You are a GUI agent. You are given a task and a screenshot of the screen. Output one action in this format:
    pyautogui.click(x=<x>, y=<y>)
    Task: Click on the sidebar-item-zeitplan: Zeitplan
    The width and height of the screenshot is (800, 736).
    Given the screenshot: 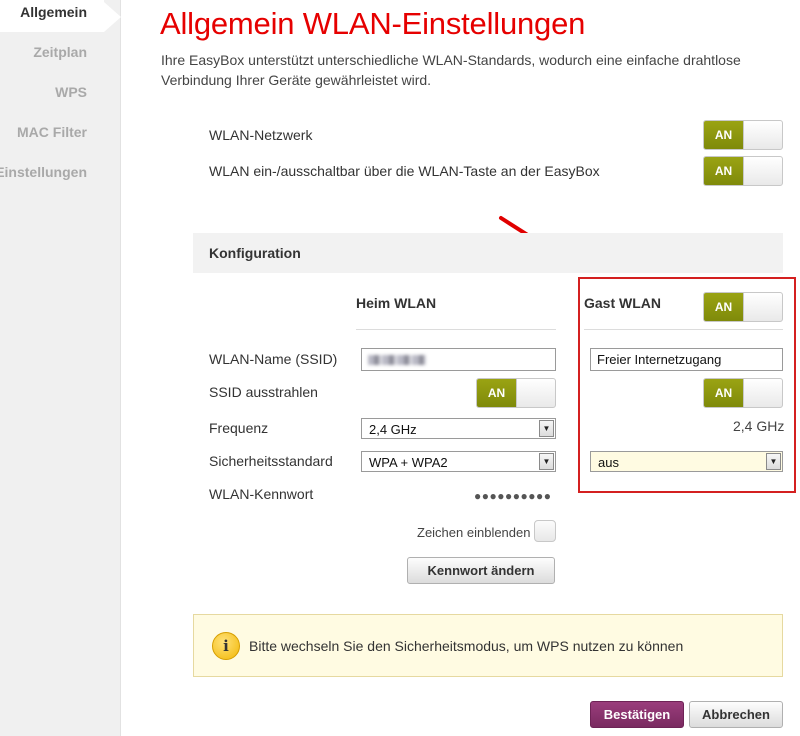 What is the action you would take?
    pyautogui.click(x=60, y=52)
    